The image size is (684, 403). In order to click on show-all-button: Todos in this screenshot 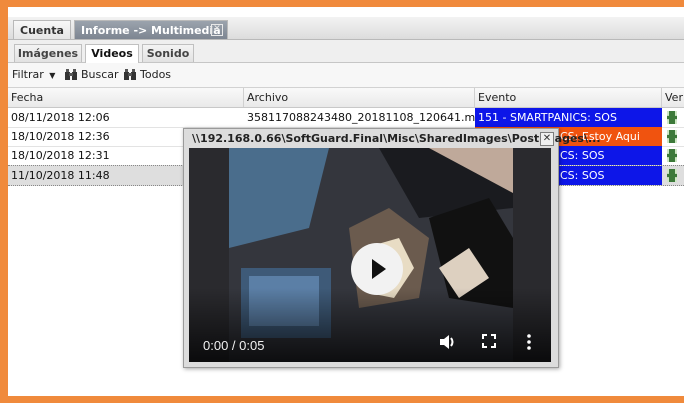, I will do `click(147, 75)`.